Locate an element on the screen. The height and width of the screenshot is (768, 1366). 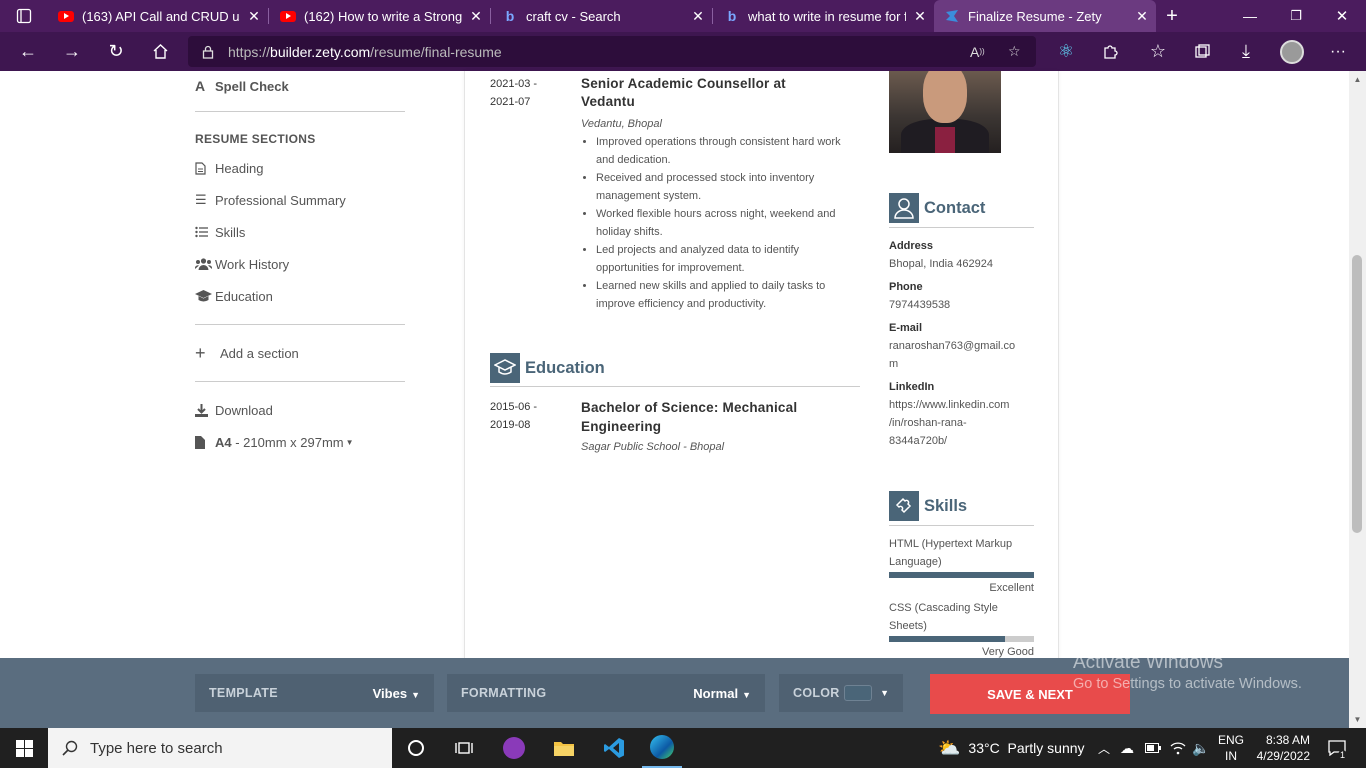
react-devtools-icon: ⚛ is located at coordinates (1066, 51).